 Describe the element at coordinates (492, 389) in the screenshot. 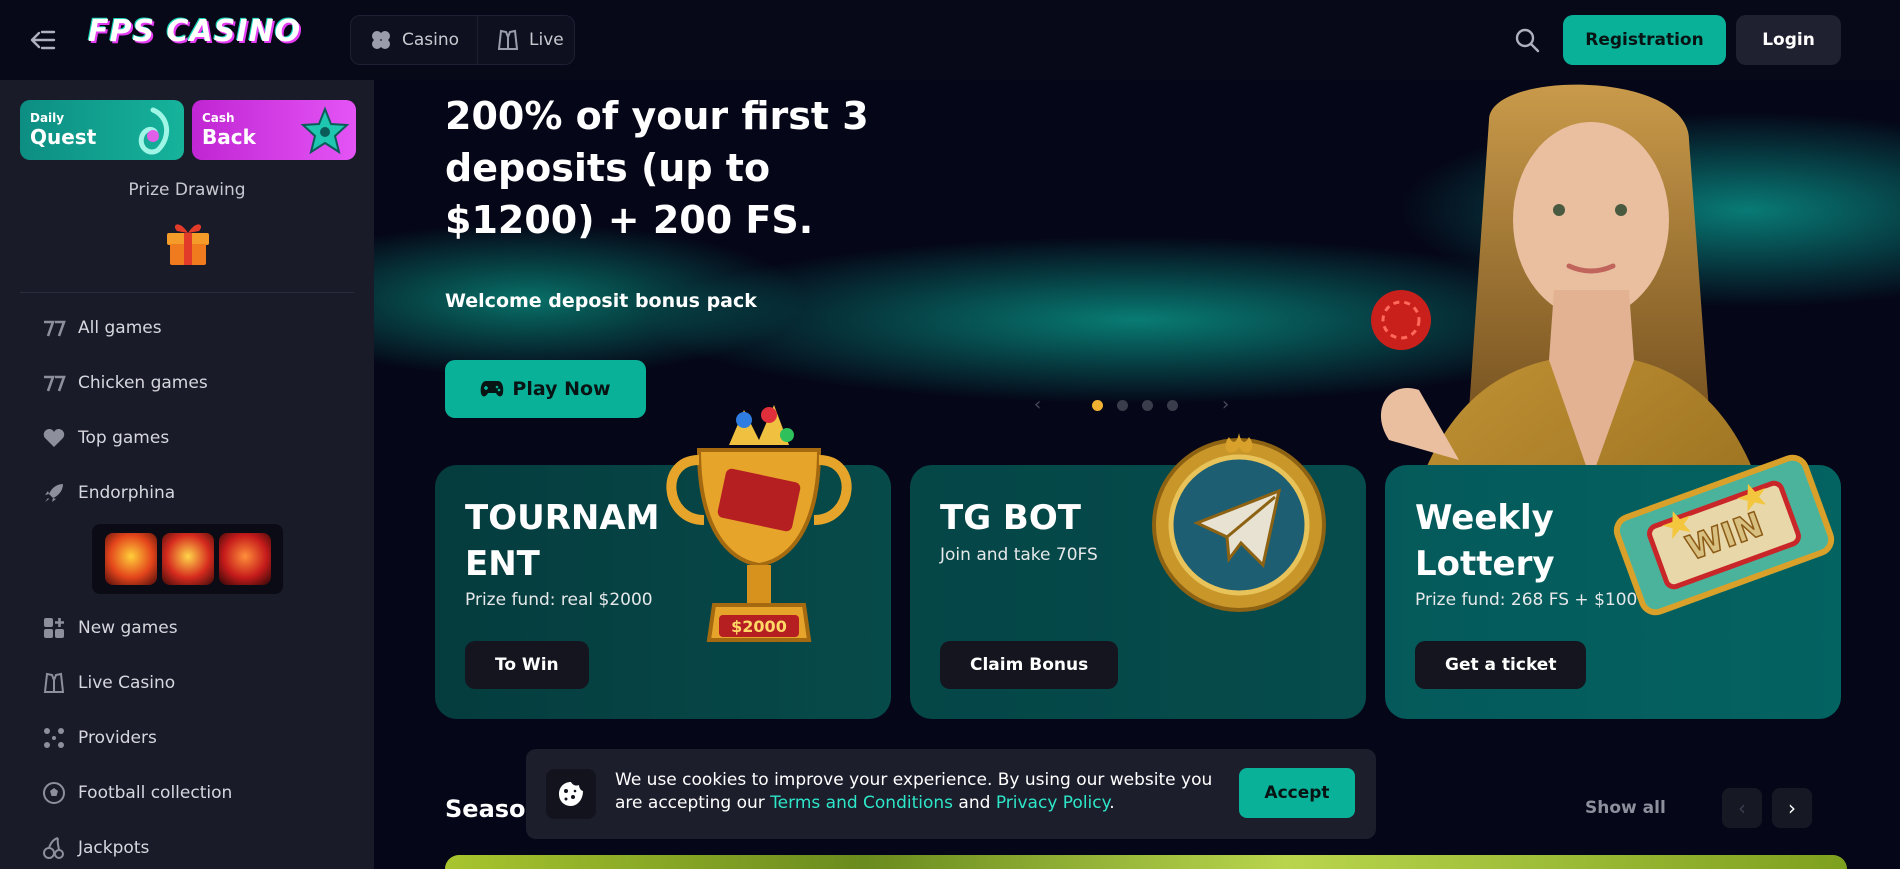

I see `gamepad-icon` at that location.